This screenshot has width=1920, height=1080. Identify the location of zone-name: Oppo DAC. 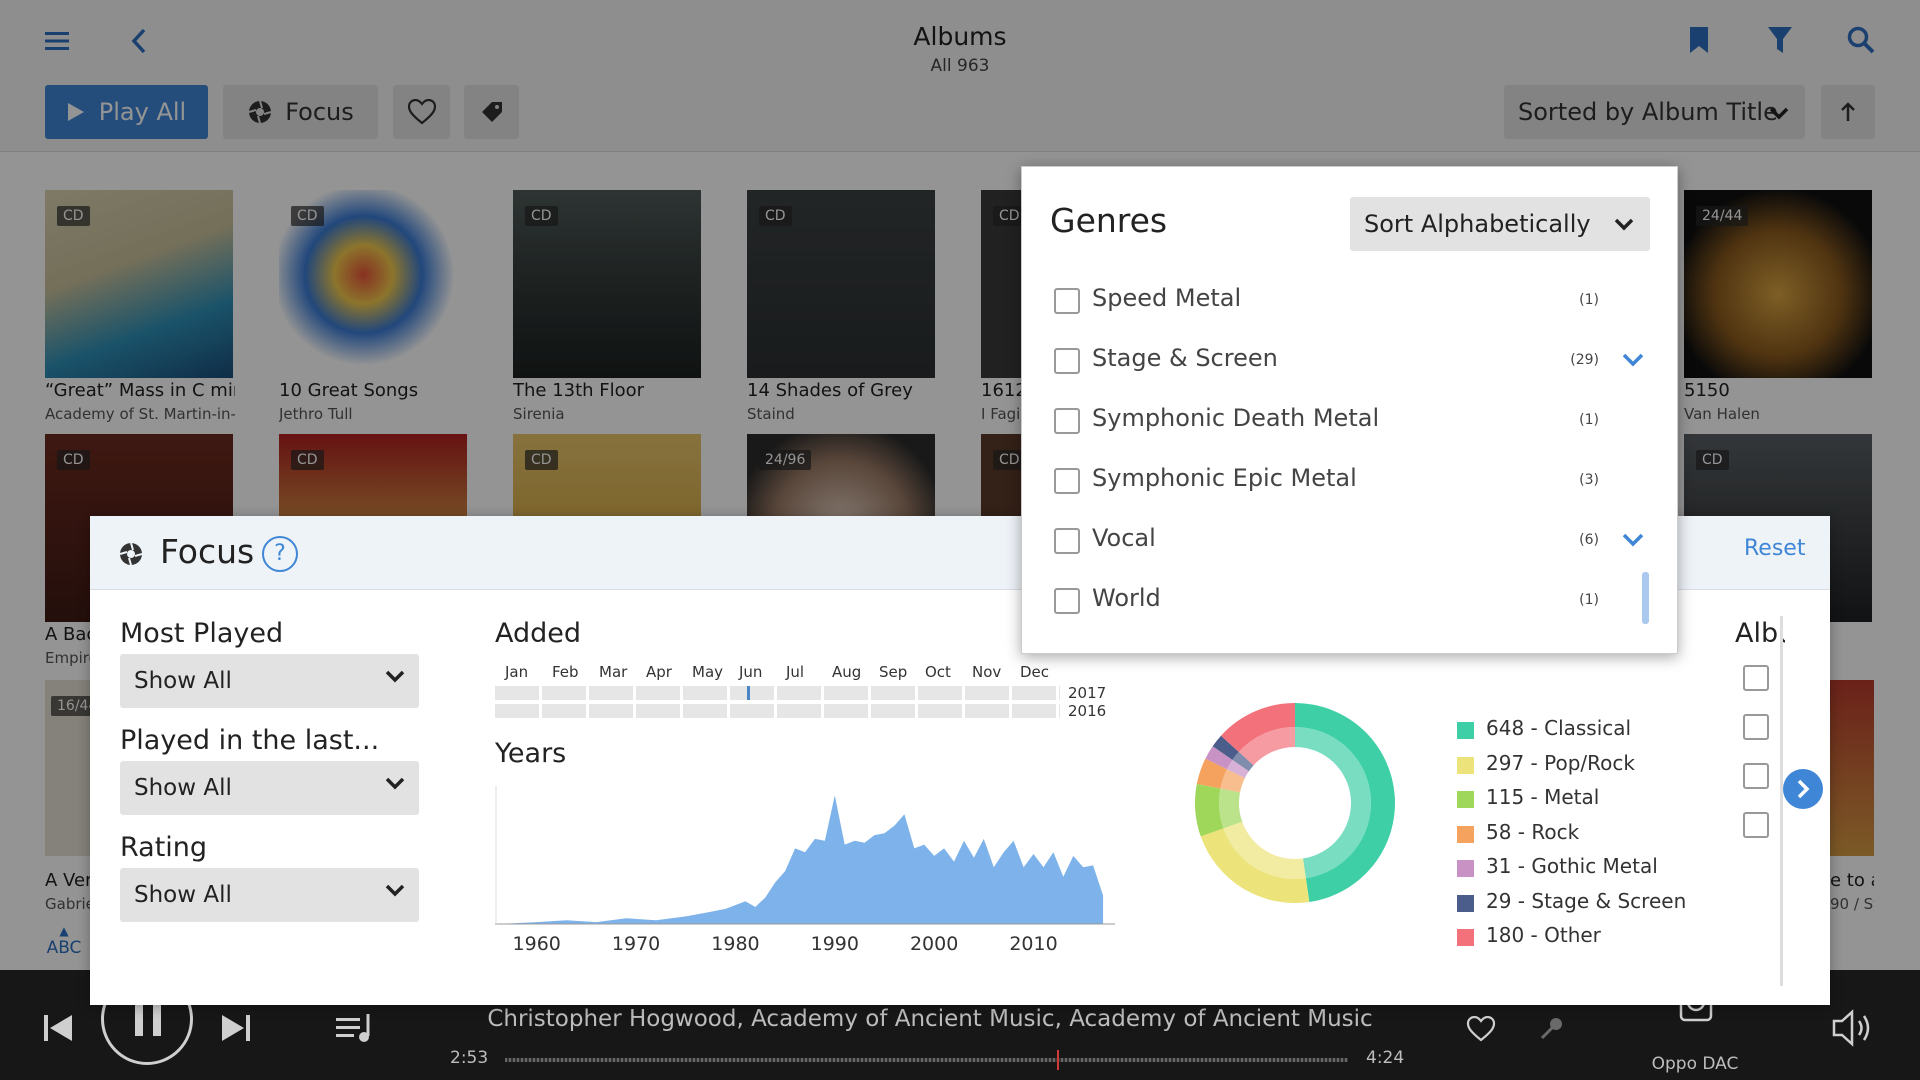
(1695, 1064).